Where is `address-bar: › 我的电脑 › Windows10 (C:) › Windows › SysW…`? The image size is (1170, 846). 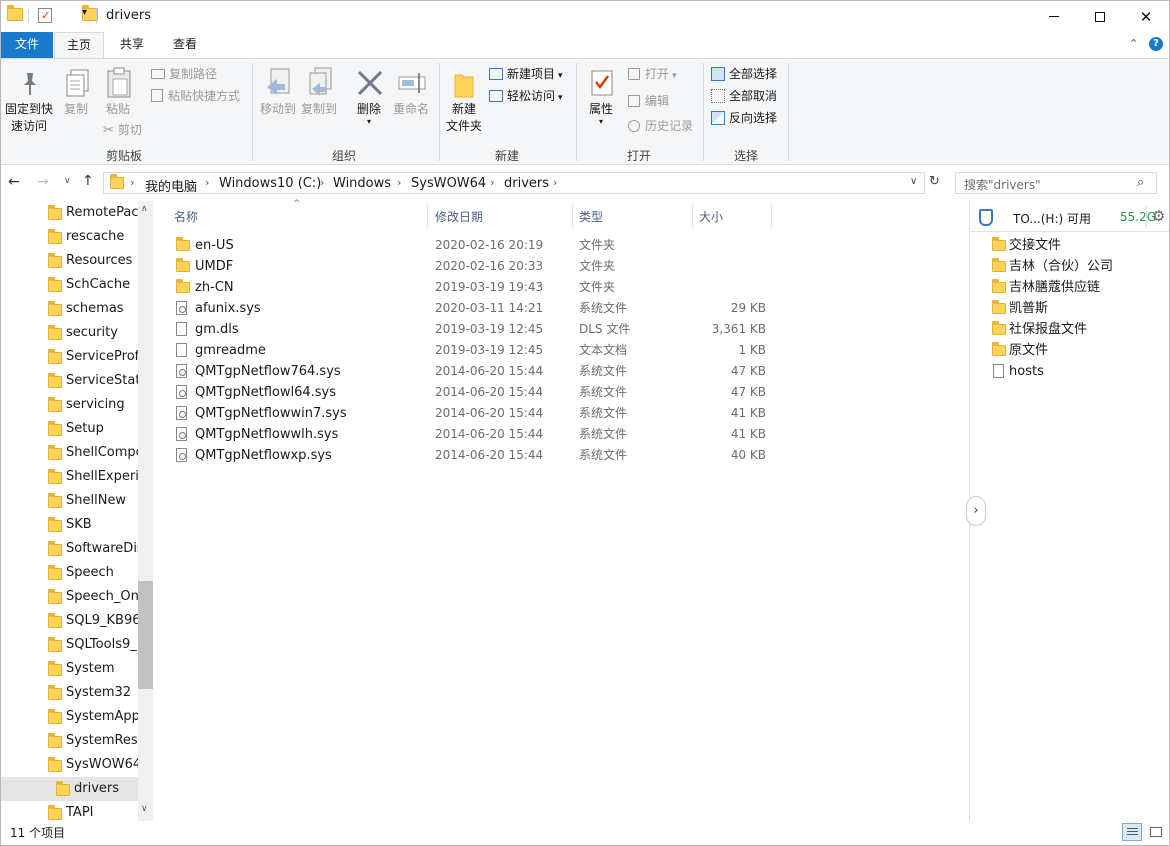
address-bar: › 我的电脑 › Windows10 (C:) › Windows › SysW… is located at coordinates (514, 183).